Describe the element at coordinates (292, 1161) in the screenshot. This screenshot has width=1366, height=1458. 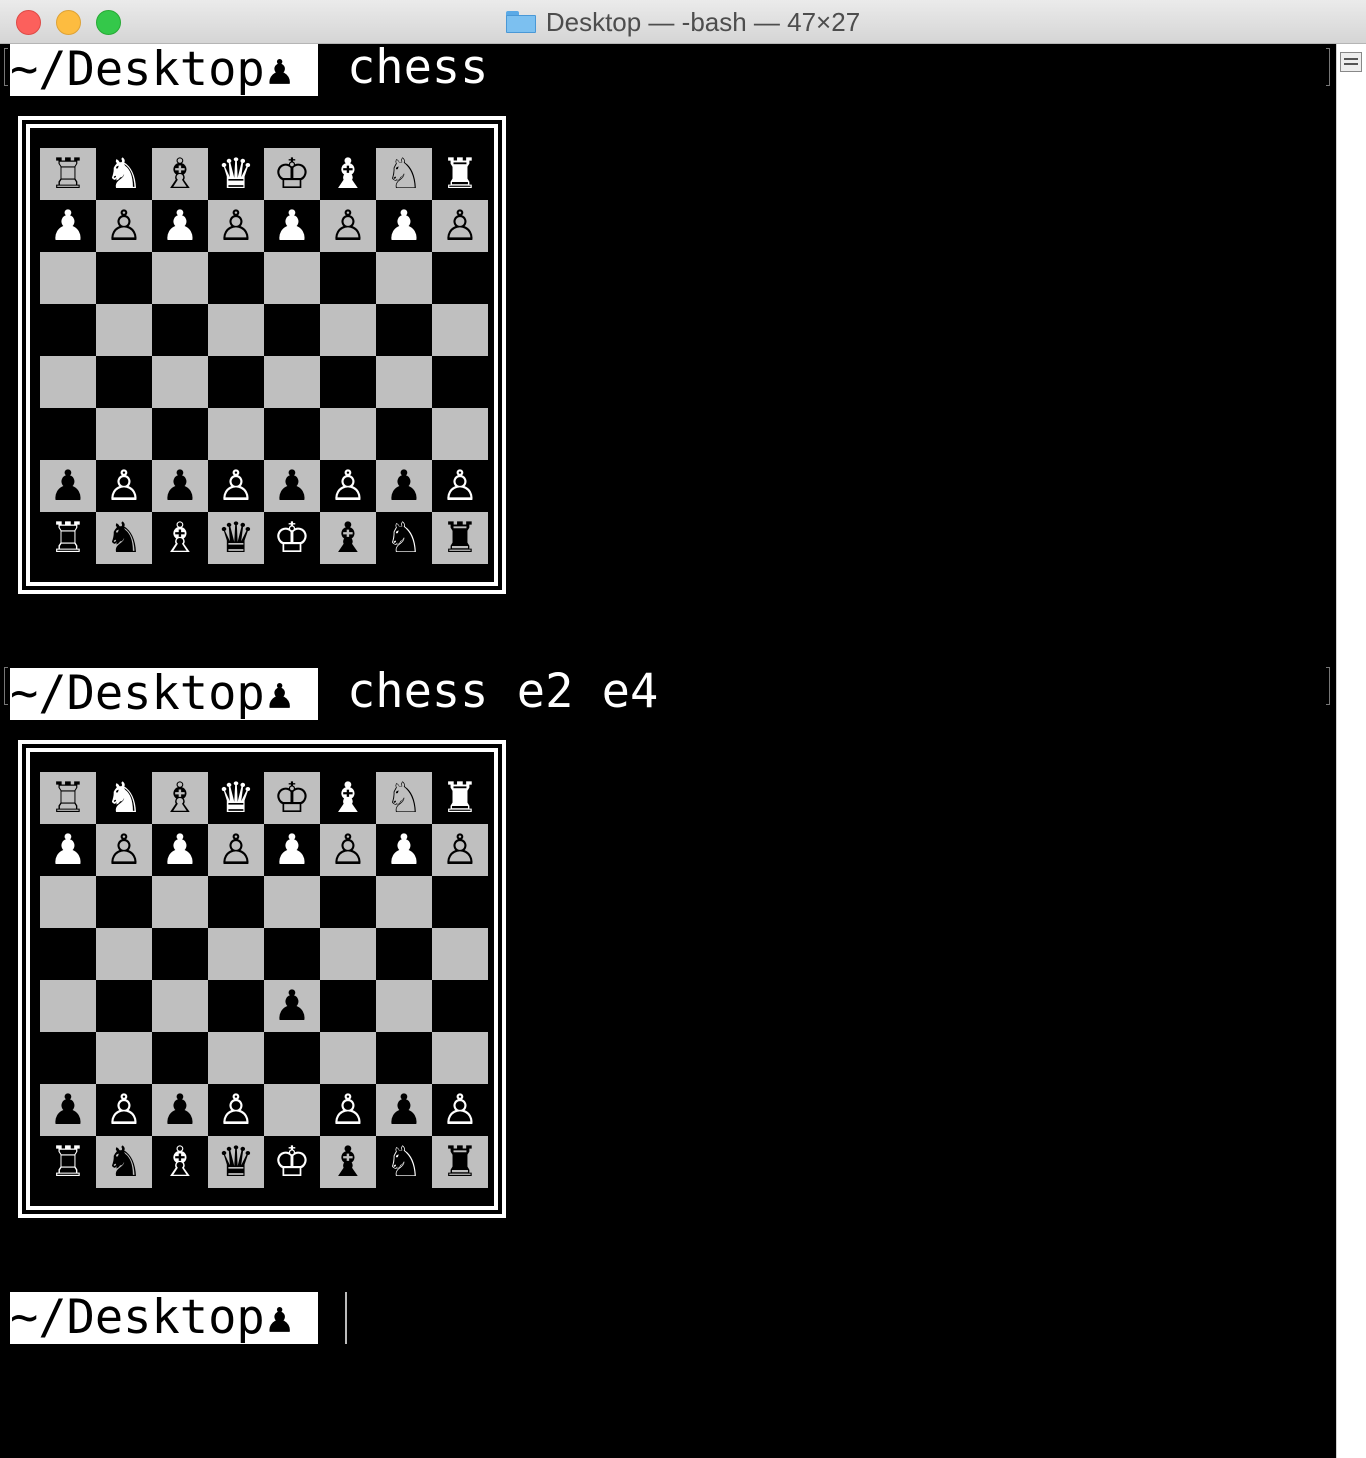
I see `chess-piece-icon: ♔` at that location.